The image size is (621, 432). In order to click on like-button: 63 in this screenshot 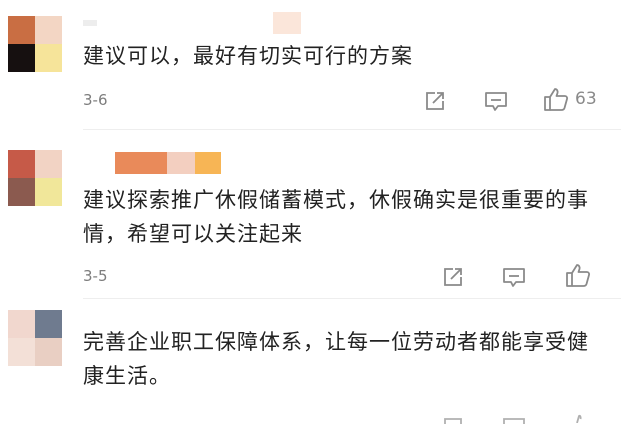, I will do `click(570, 99)`.